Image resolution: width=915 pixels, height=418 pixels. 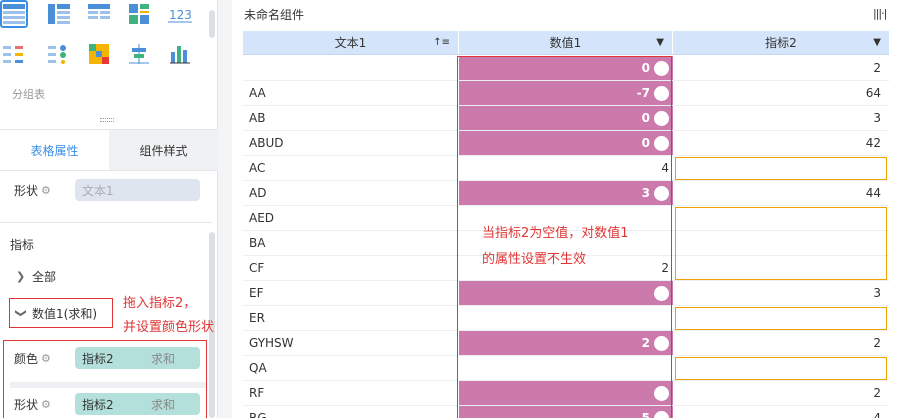 What do you see at coordinates (26, 358) in the screenshot?
I see `color-label: 颜色` at bounding box center [26, 358].